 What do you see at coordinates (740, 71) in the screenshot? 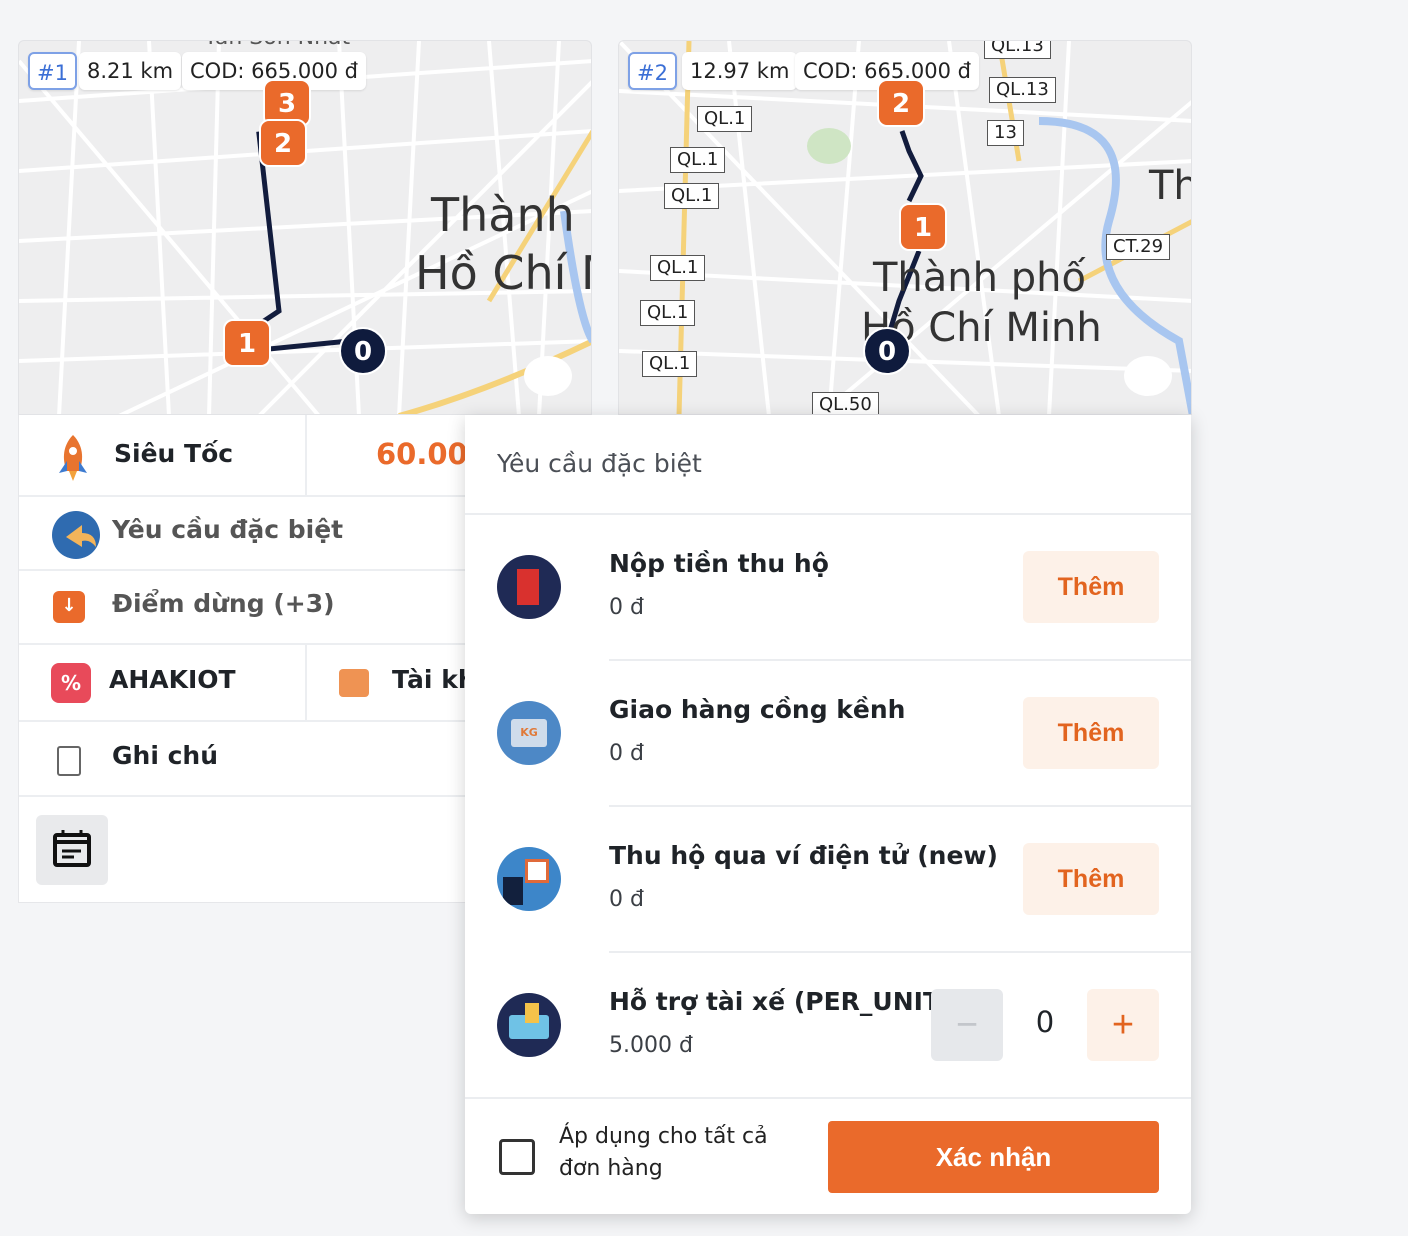
I see `route-distance: 12.97 km` at bounding box center [740, 71].